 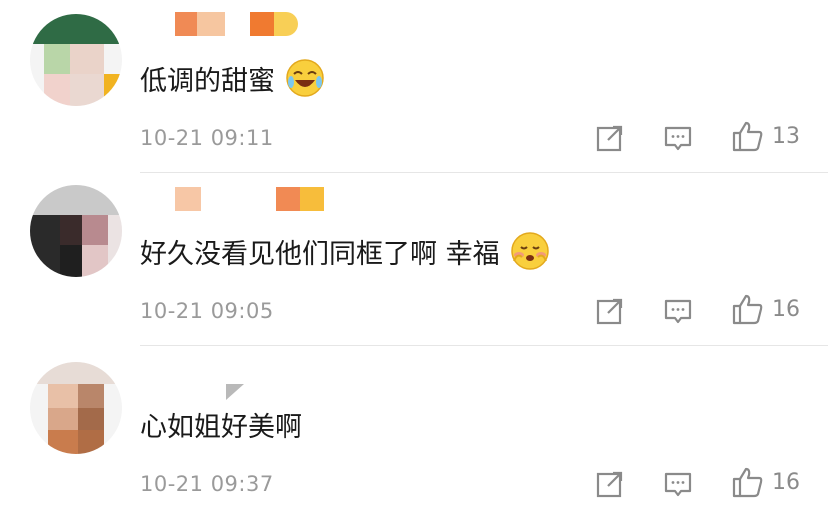 What do you see at coordinates (207, 484) in the screenshot?
I see `comment-timestamp: 10-21 09:37` at bounding box center [207, 484].